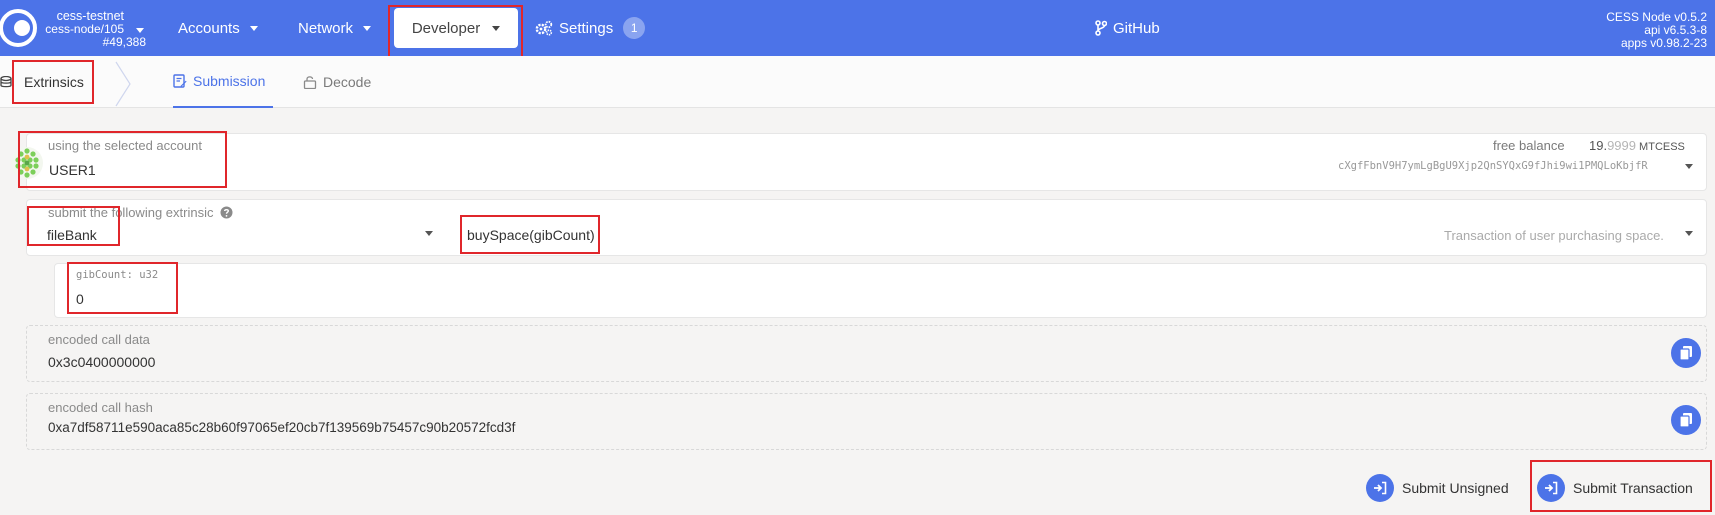 This screenshot has height=515, width=1715. Describe the element at coordinates (131, 212) in the screenshot. I see `extrinsic-label-text: submit the following extrinsic` at that location.